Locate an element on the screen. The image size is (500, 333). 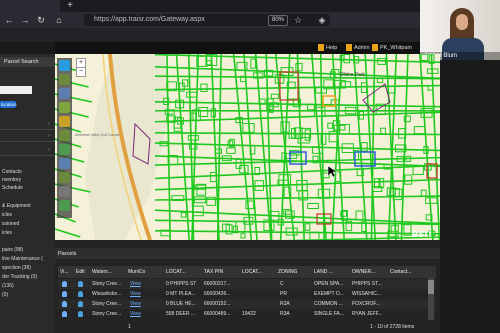
clear-icon is located at coordinates (64, 191).